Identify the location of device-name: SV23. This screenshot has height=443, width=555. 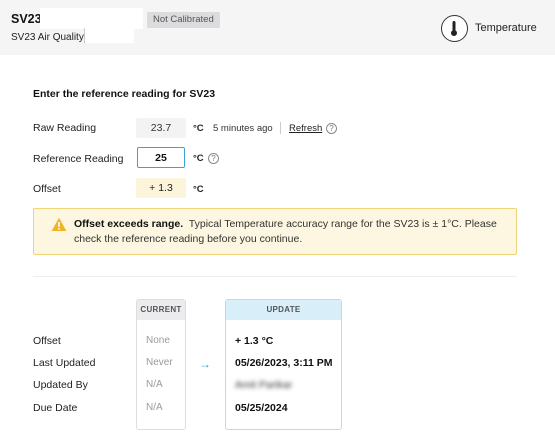
(26, 19).